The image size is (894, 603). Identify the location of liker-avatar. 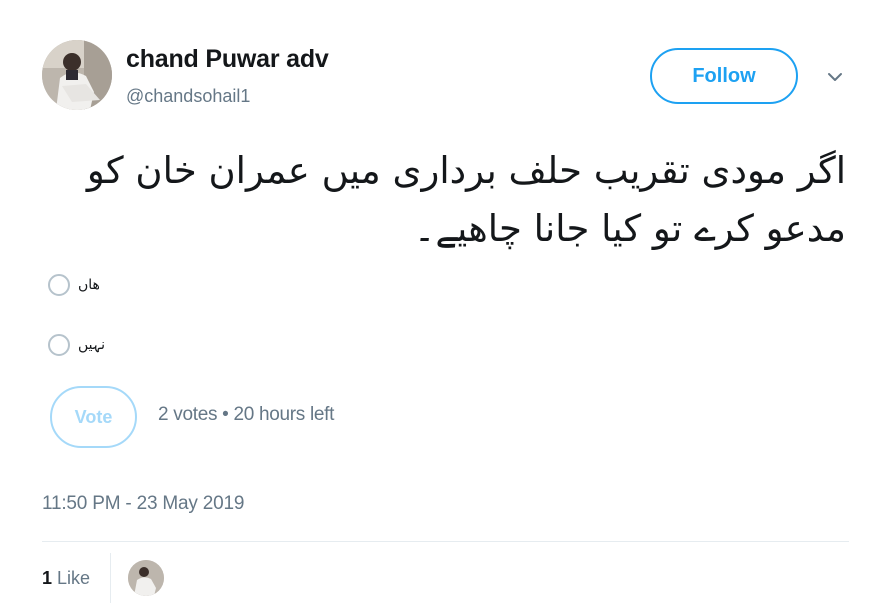
(146, 578).